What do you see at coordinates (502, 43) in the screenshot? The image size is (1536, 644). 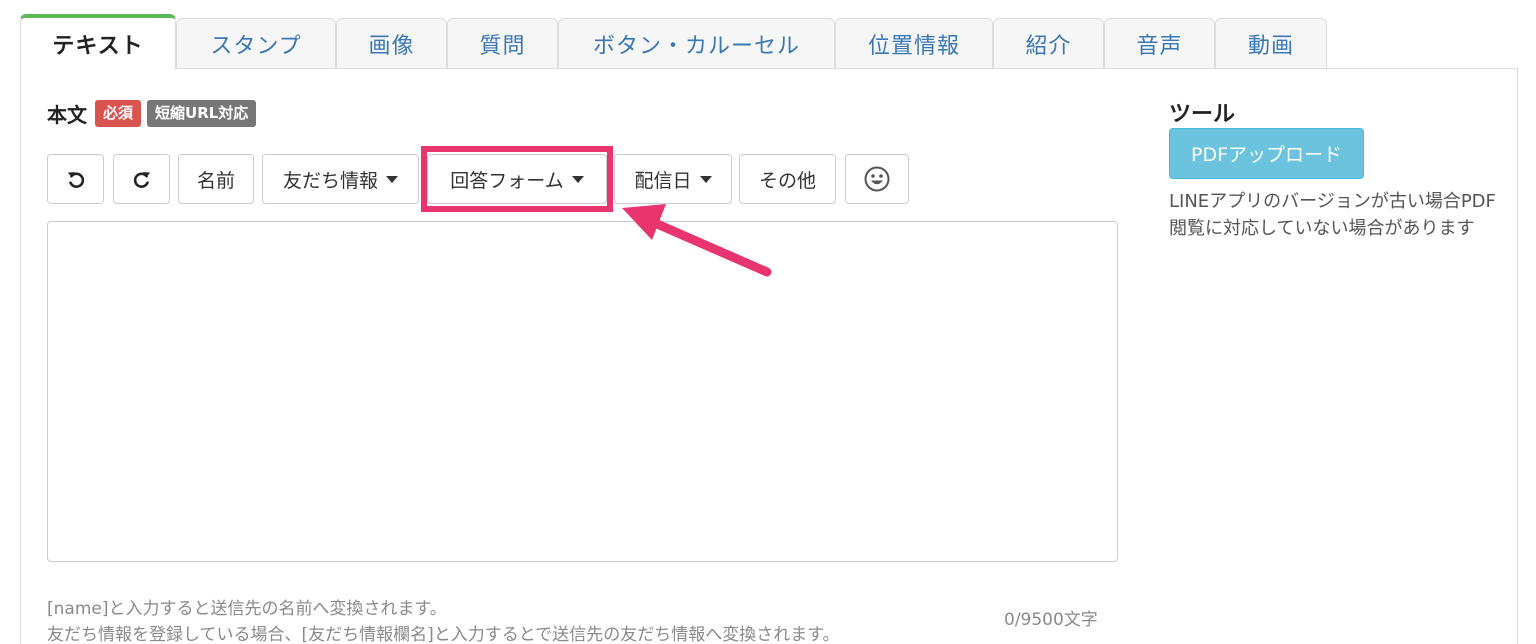 I see `tab-question: 質問` at bounding box center [502, 43].